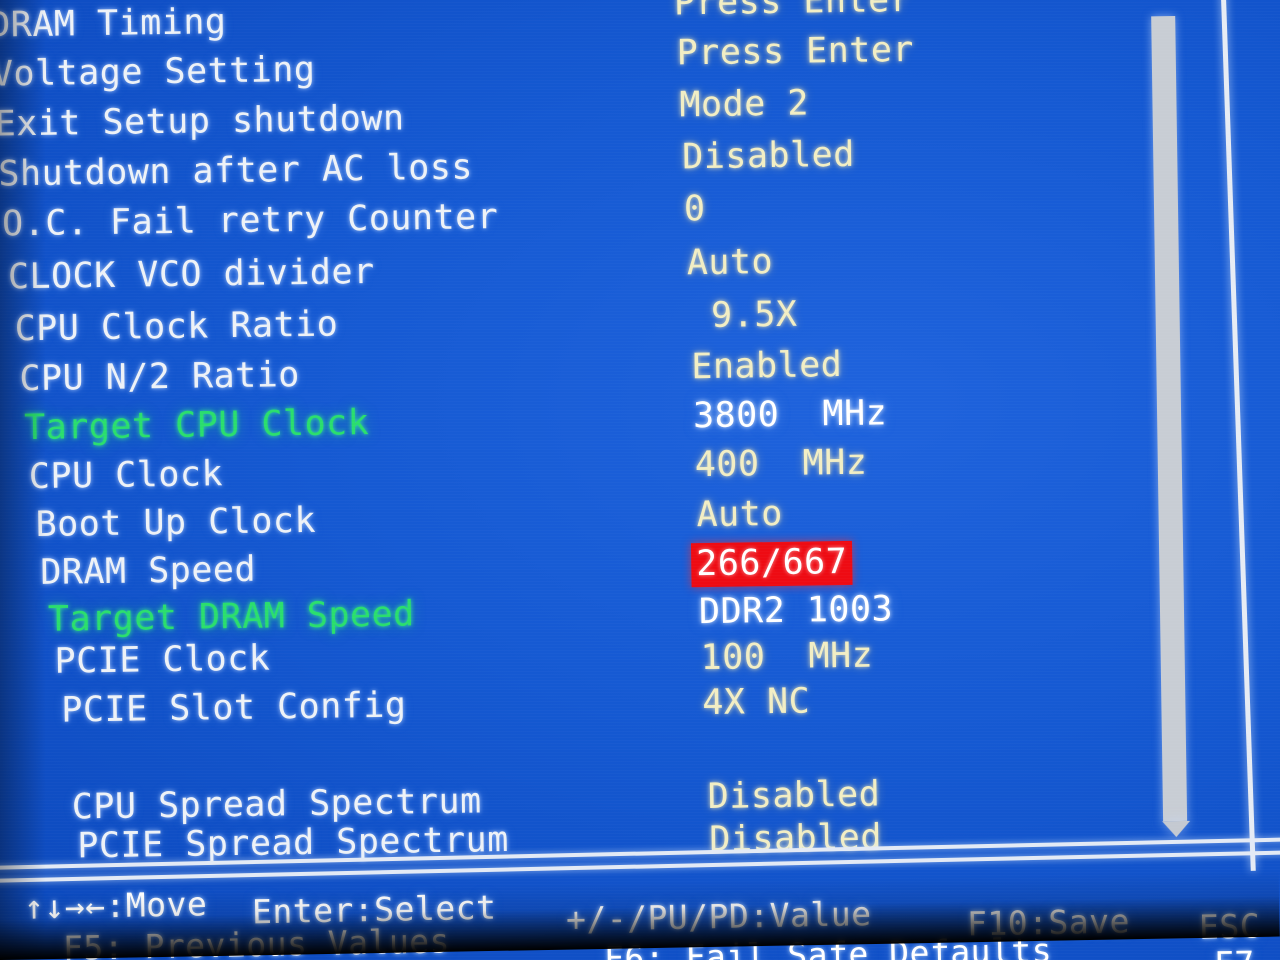 The image size is (1280, 960). Describe the element at coordinates (1229, 926) in the screenshot. I see `hint-esc: ESC` at that location.